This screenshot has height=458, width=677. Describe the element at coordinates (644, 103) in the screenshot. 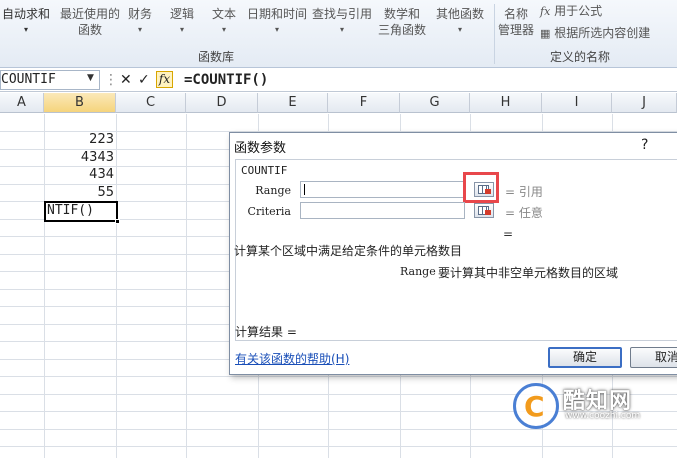

I see `column-header-j: J` at that location.